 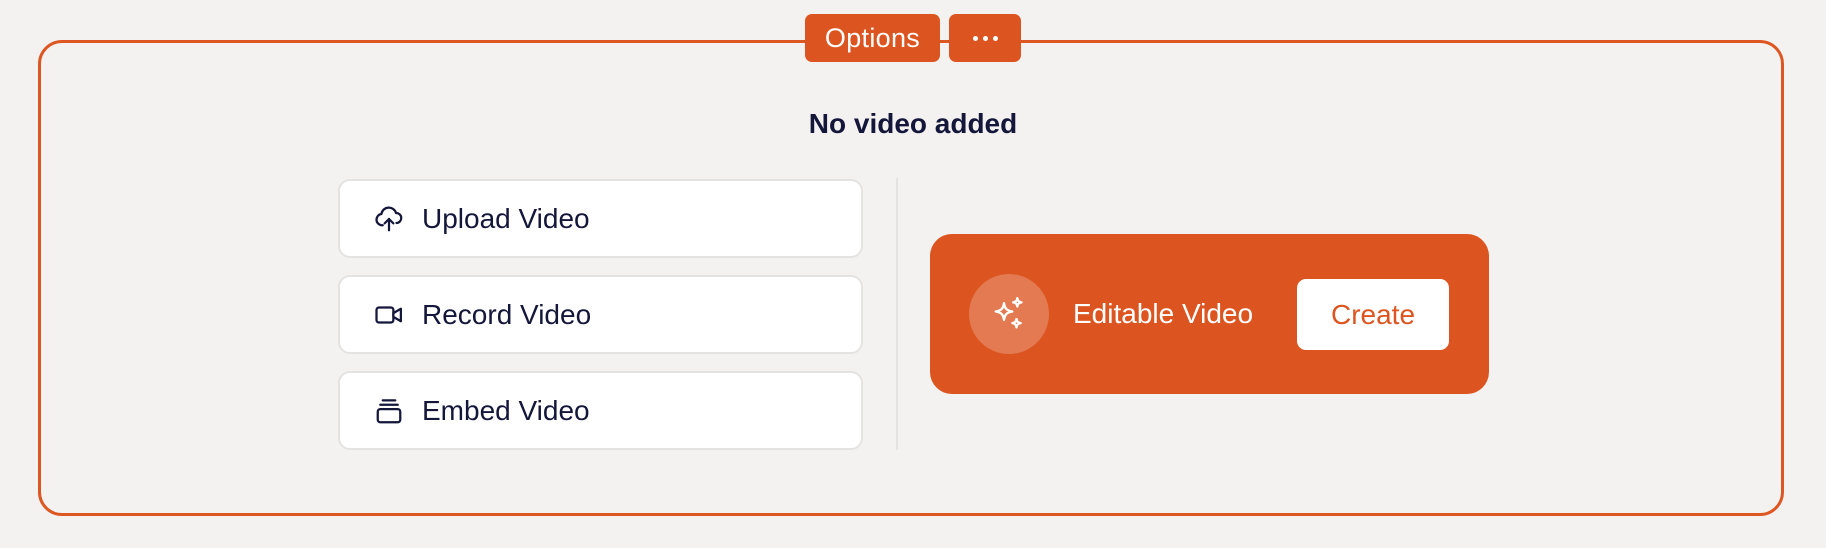 What do you see at coordinates (1009, 314) in the screenshot?
I see `sparkles-icon` at bounding box center [1009, 314].